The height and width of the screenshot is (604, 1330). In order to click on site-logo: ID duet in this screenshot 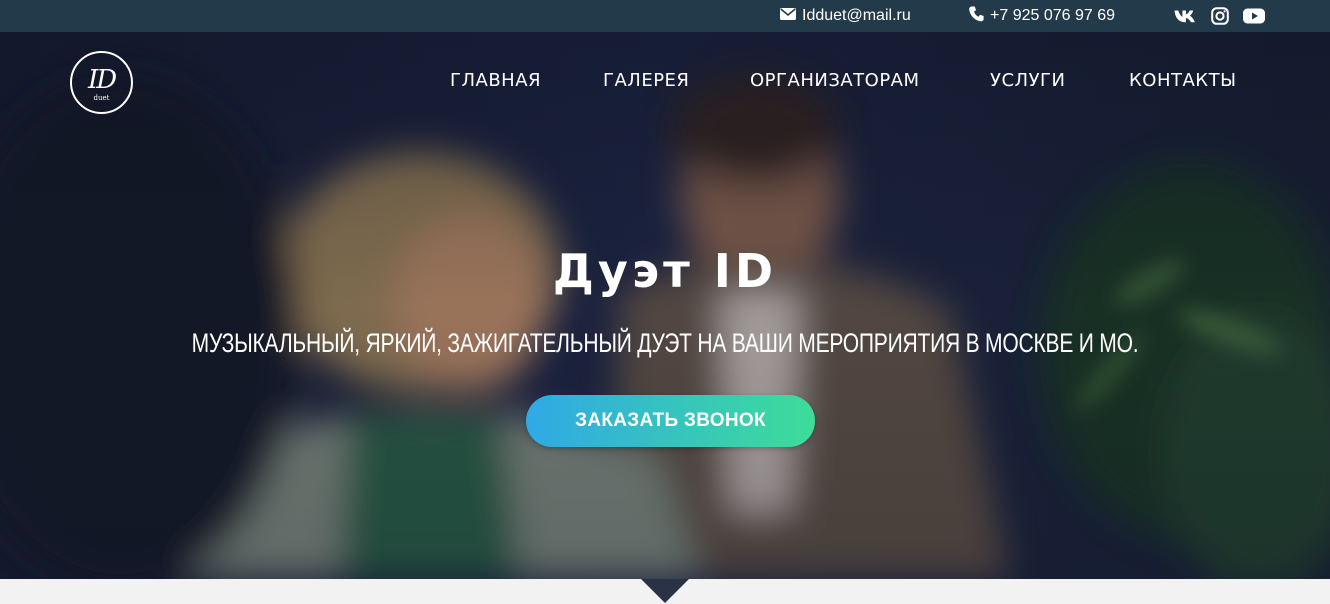, I will do `click(101, 82)`.